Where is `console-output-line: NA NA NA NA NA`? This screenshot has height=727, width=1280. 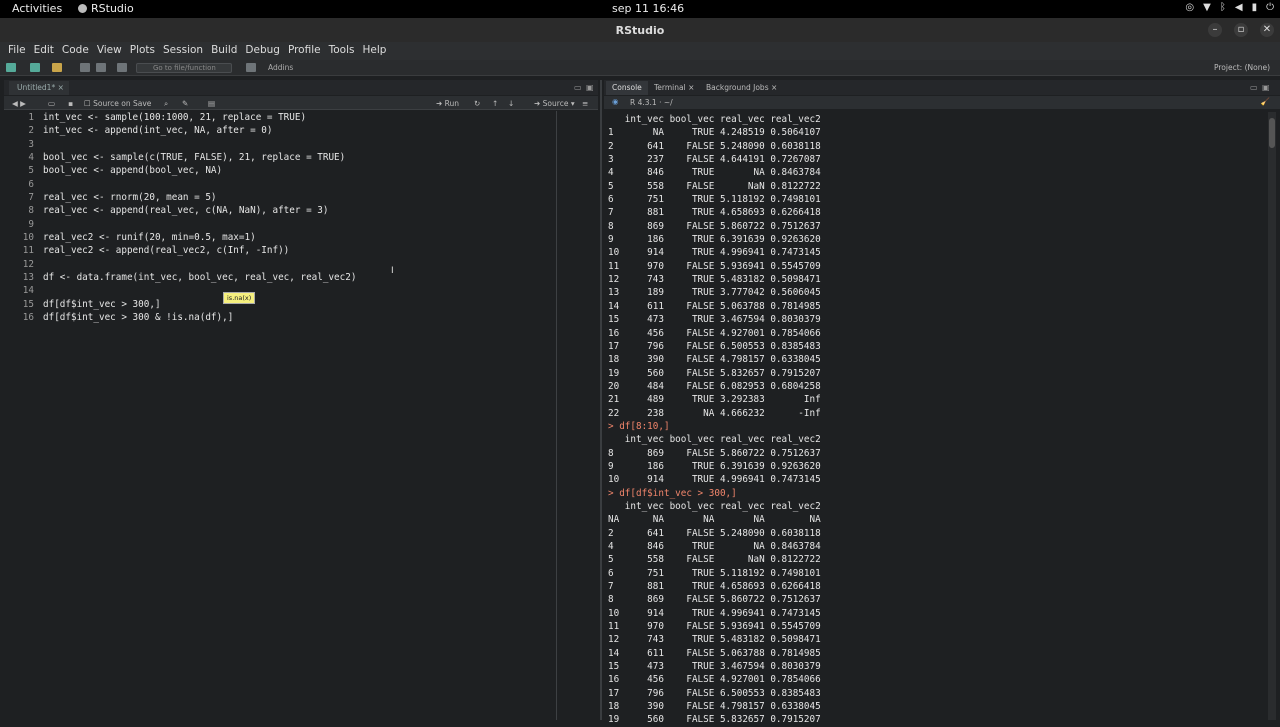 console-output-line: NA NA NA NA NA is located at coordinates (714, 520).